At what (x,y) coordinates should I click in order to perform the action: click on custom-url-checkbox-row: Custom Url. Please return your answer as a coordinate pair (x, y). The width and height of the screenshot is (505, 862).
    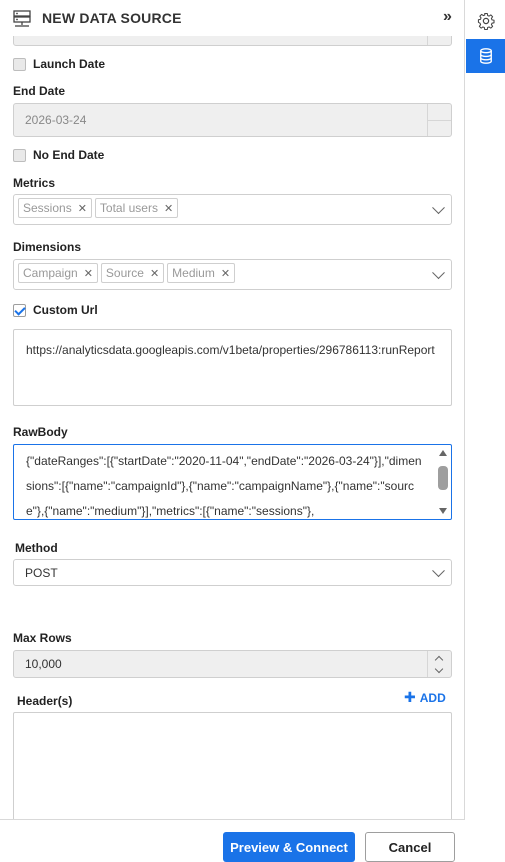
    Looking at the image, I should click on (55, 310).